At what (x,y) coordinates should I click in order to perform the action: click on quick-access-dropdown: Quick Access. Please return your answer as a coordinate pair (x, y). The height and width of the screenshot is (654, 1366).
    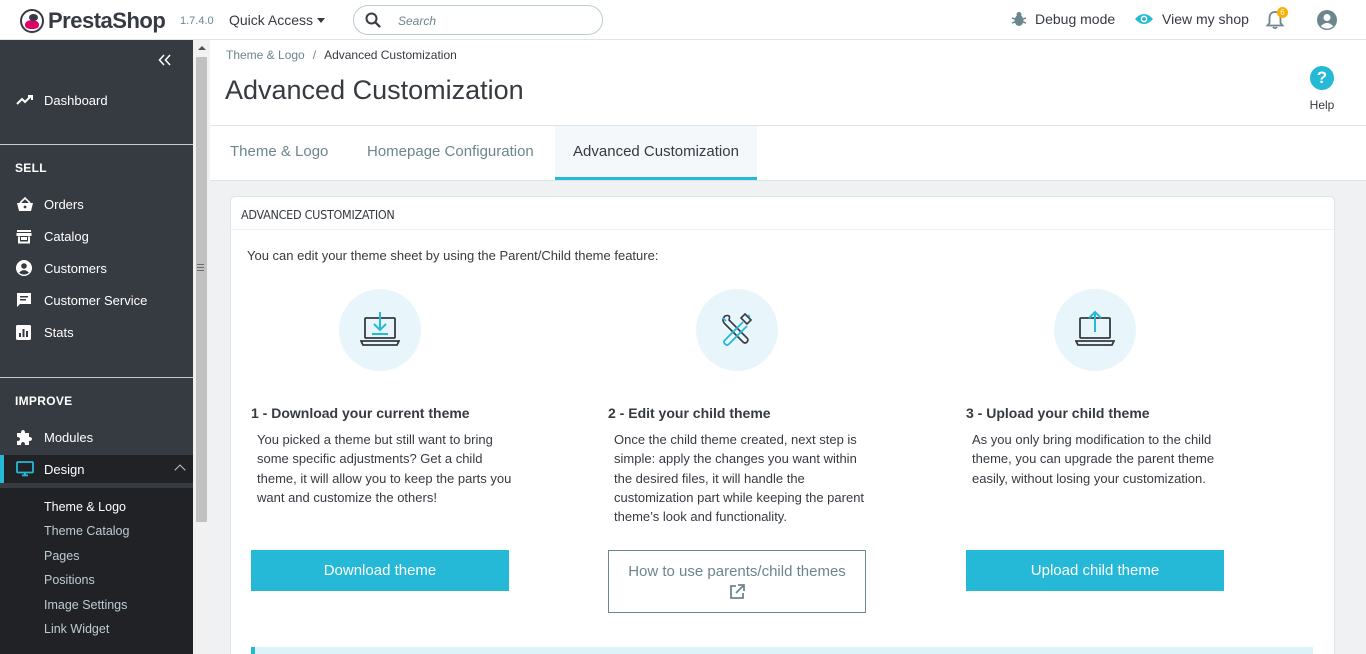
    Looking at the image, I should click on (277, 20).